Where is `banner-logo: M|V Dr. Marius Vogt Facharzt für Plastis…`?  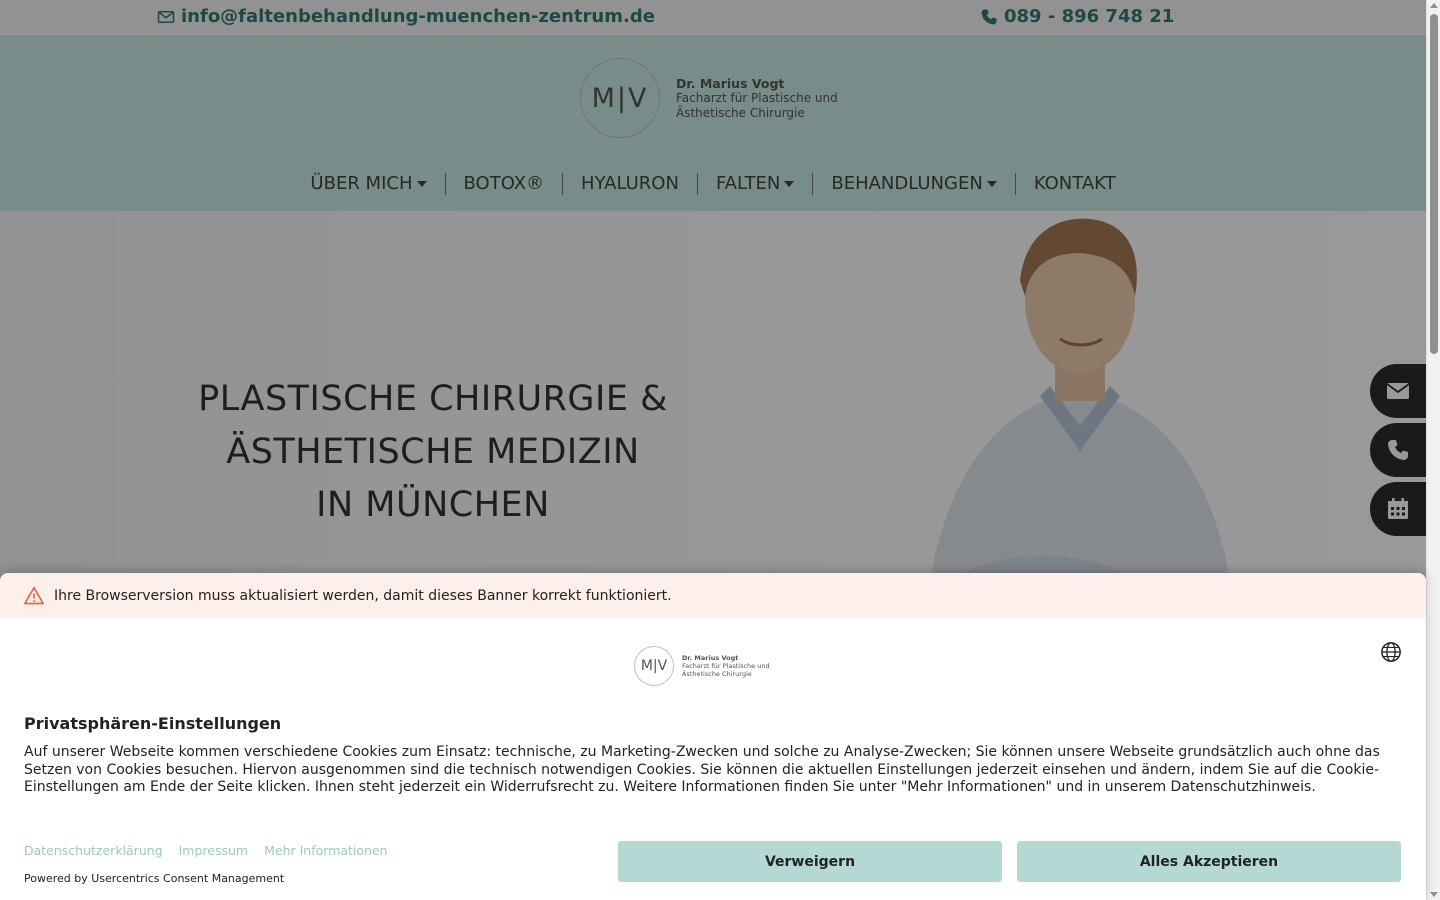
banner-logo: M|V Dr. Marius Vogt Facharzt für Plastis… is located at coordinates (702, 666).